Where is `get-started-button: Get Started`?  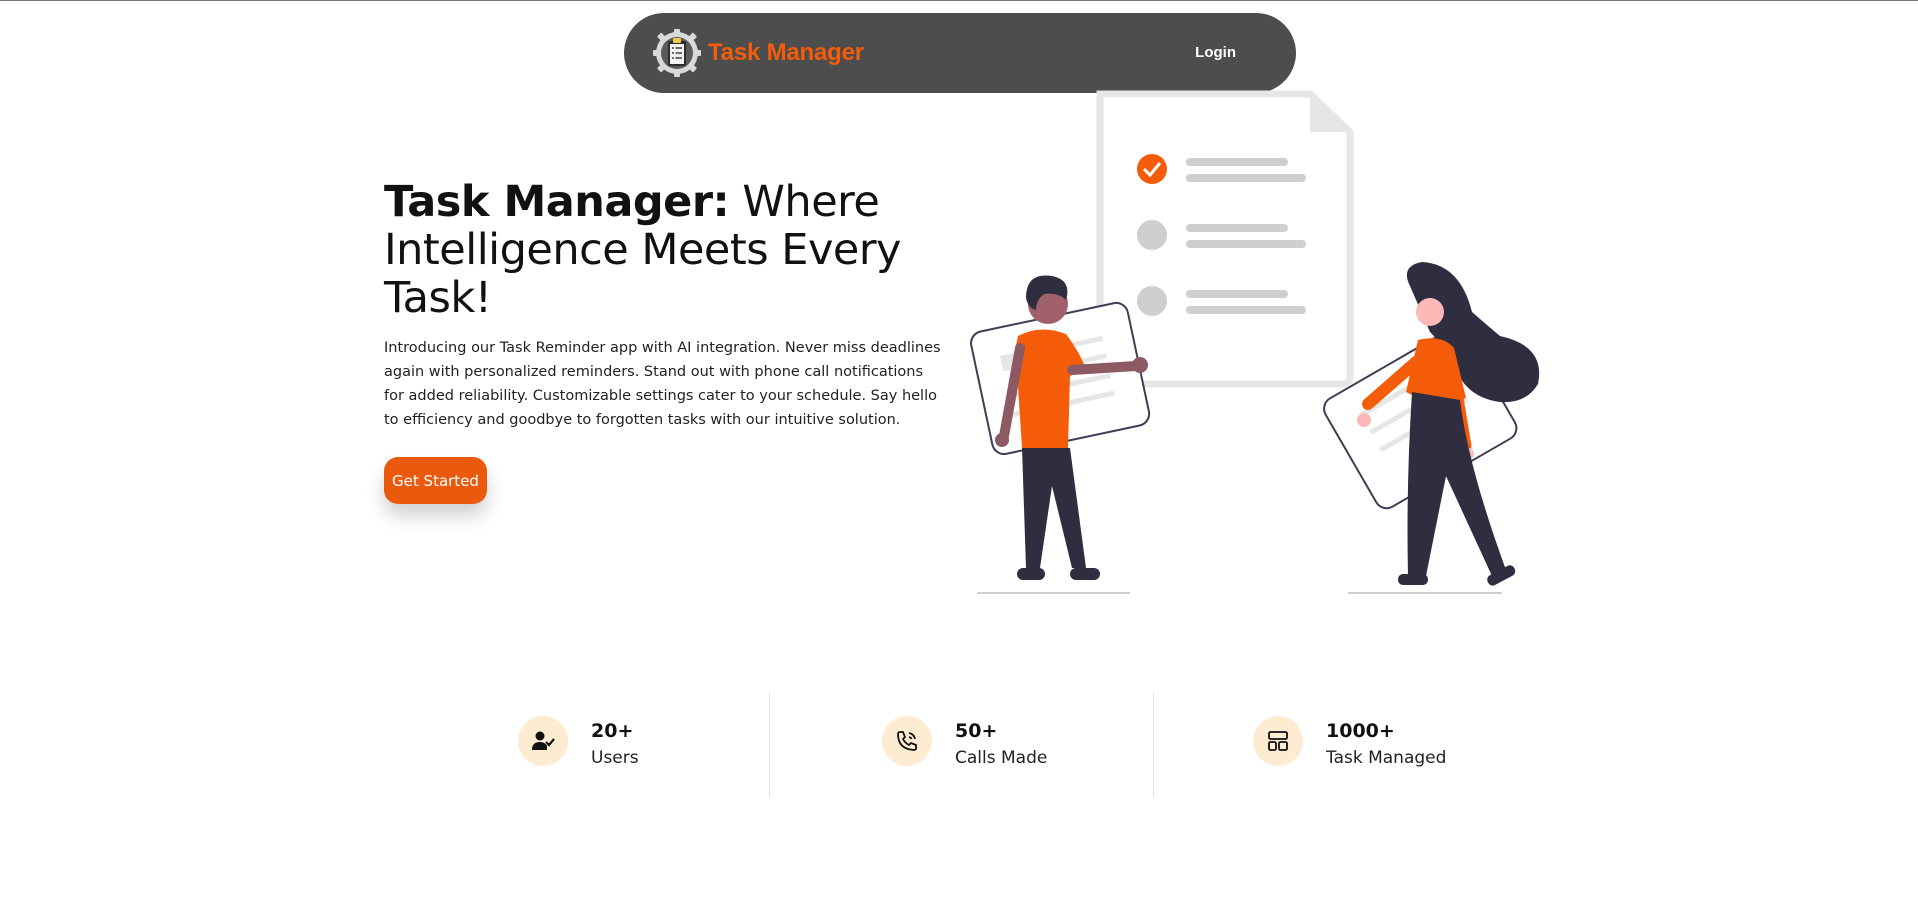 get-started-button: Get Started is located at coordinates (435, 480).